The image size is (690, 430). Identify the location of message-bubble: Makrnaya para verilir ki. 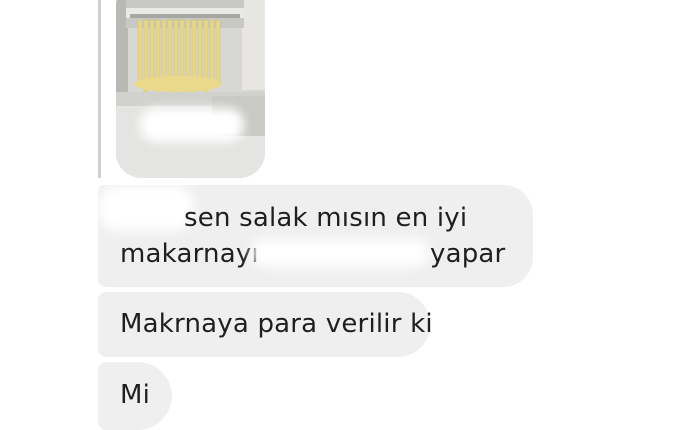
(265, 324).